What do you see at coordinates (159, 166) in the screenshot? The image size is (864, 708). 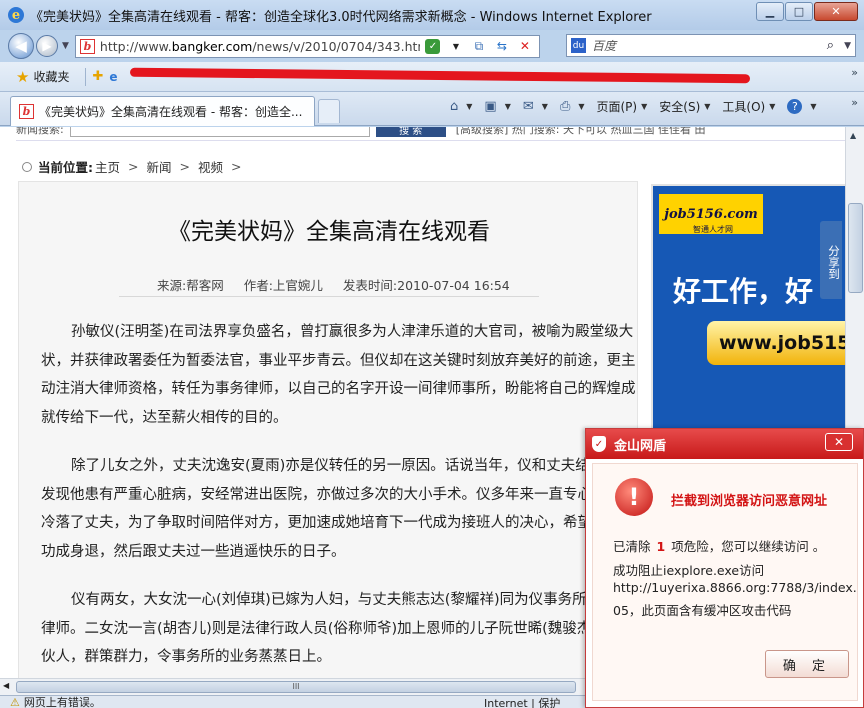 I see `breadcrumb-news: 新闻` at bounding box center [159, 166].